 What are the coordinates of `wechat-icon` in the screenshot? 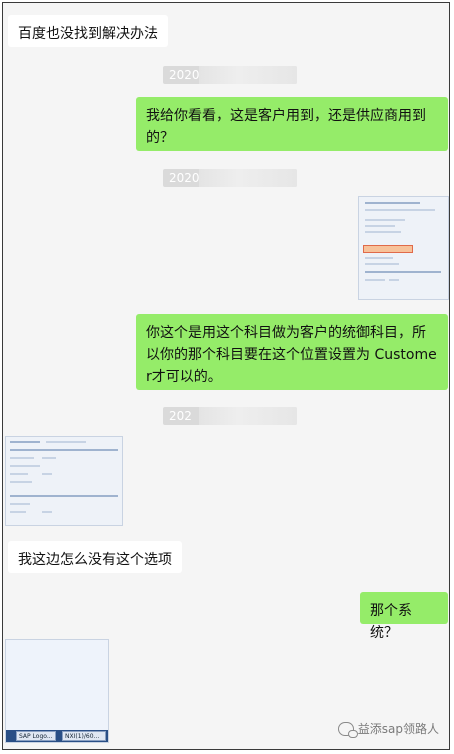 It's located at (347, 729).